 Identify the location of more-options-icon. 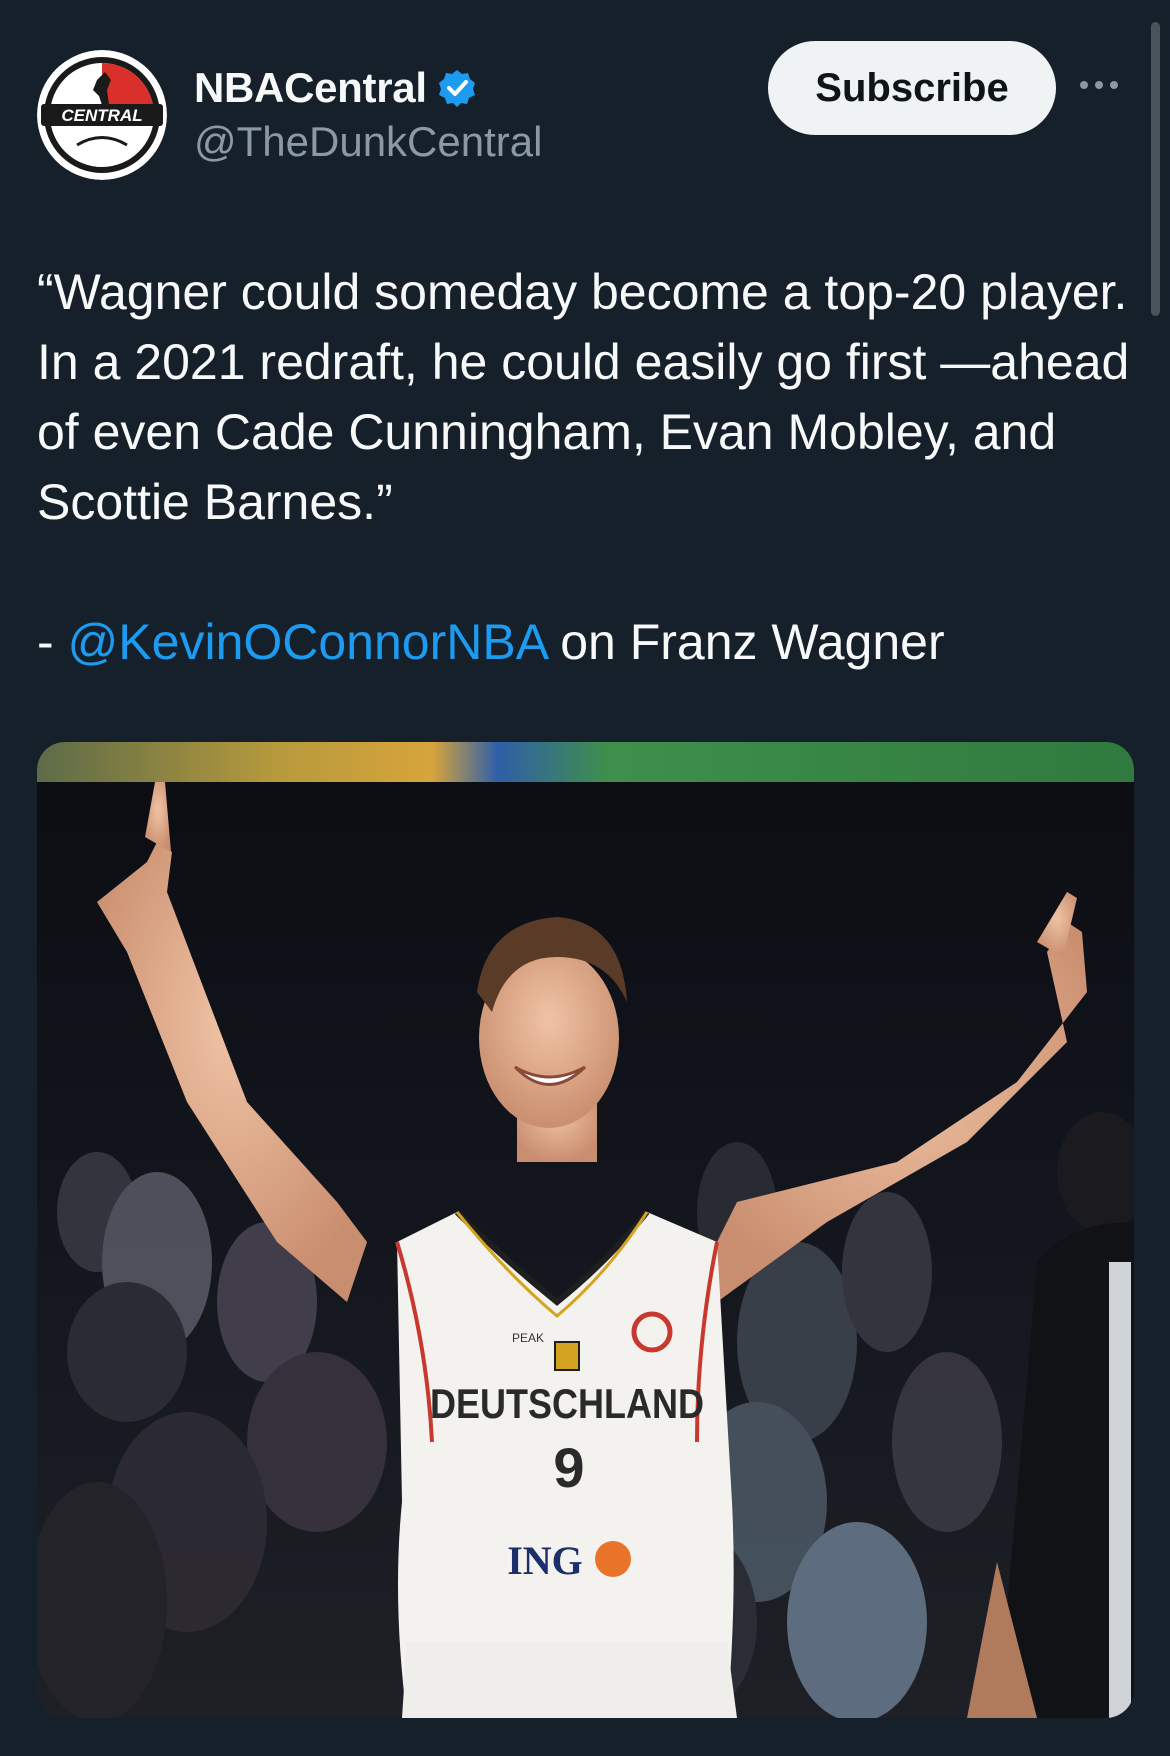
(1105, 85).